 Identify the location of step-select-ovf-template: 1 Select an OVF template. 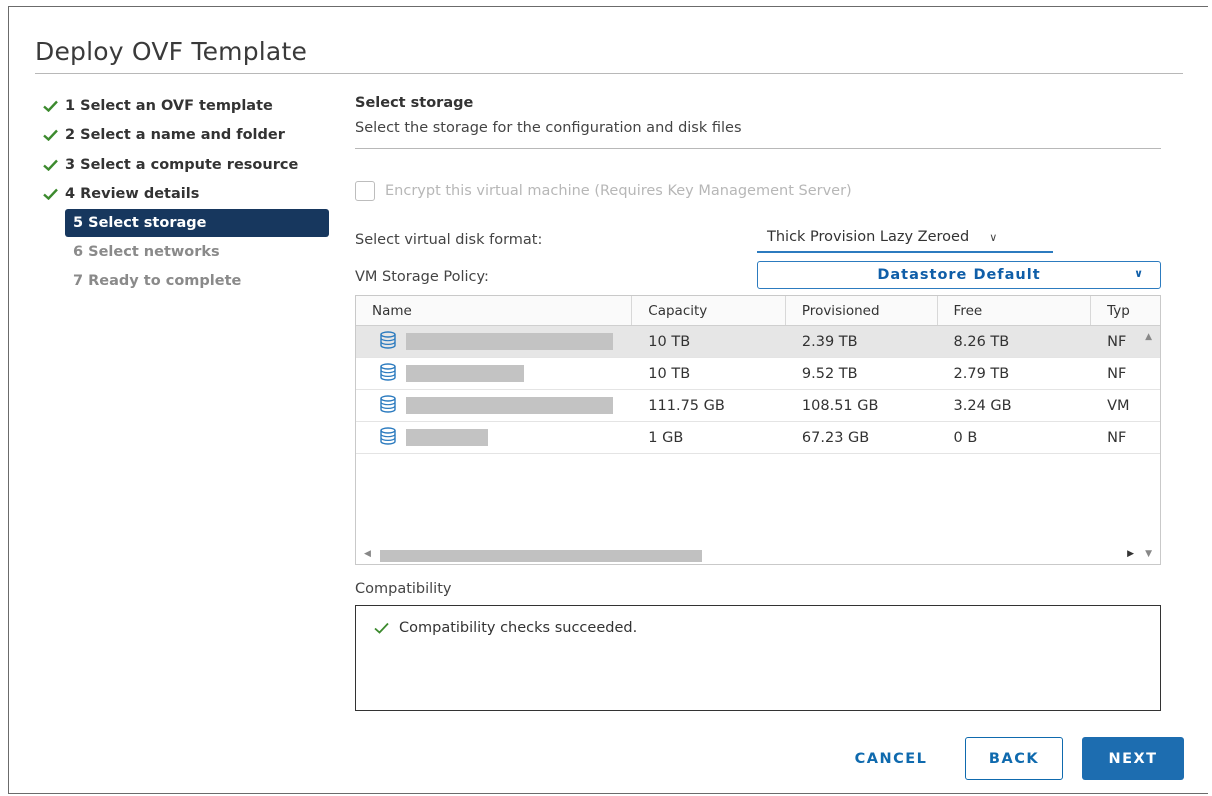
(185, 106).